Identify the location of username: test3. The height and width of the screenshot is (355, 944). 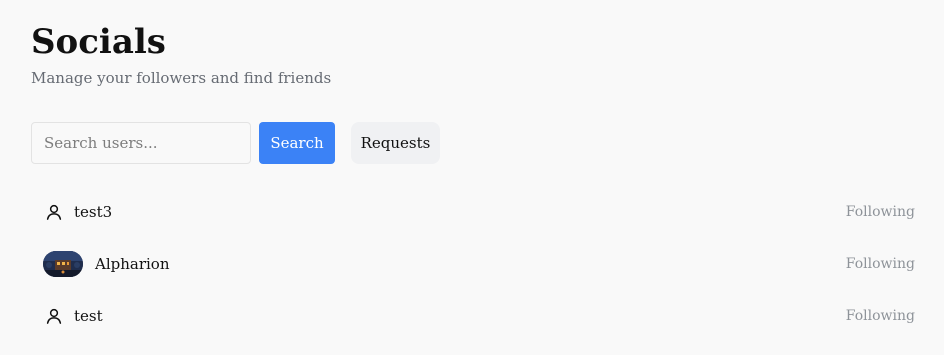
(93, 212).